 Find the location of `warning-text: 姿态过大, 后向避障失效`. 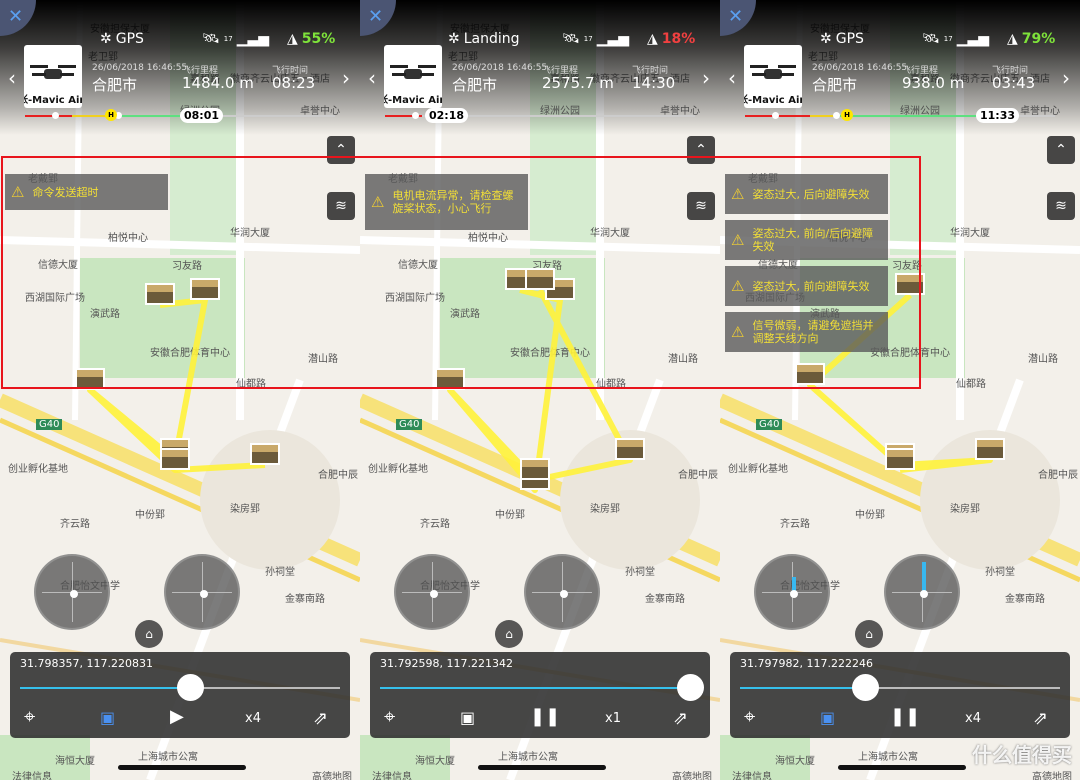

warning-text: 姿态过大, 后向避障失效 is located at coordinates (811, 194).